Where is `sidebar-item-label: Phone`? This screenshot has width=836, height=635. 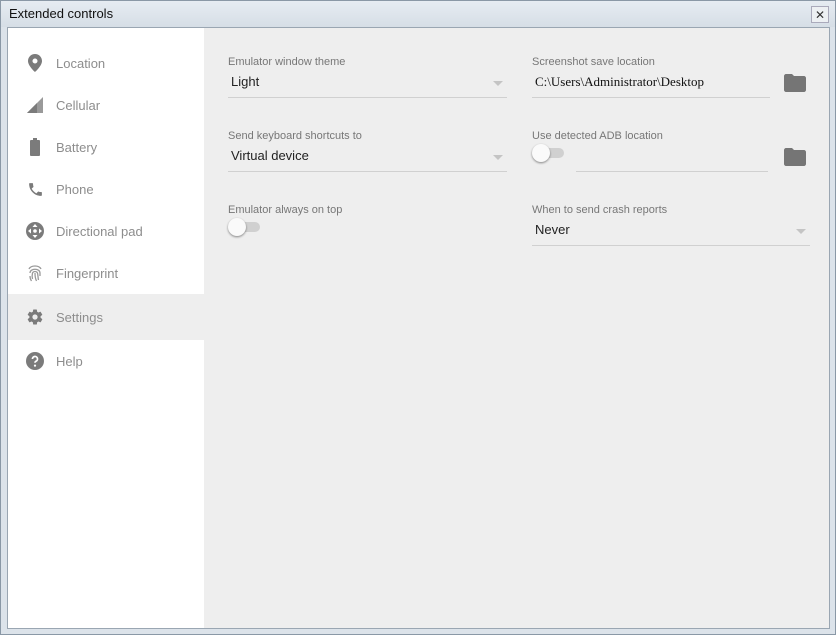
sidebar-item-label: Phone is located at coordinates (75, 189).